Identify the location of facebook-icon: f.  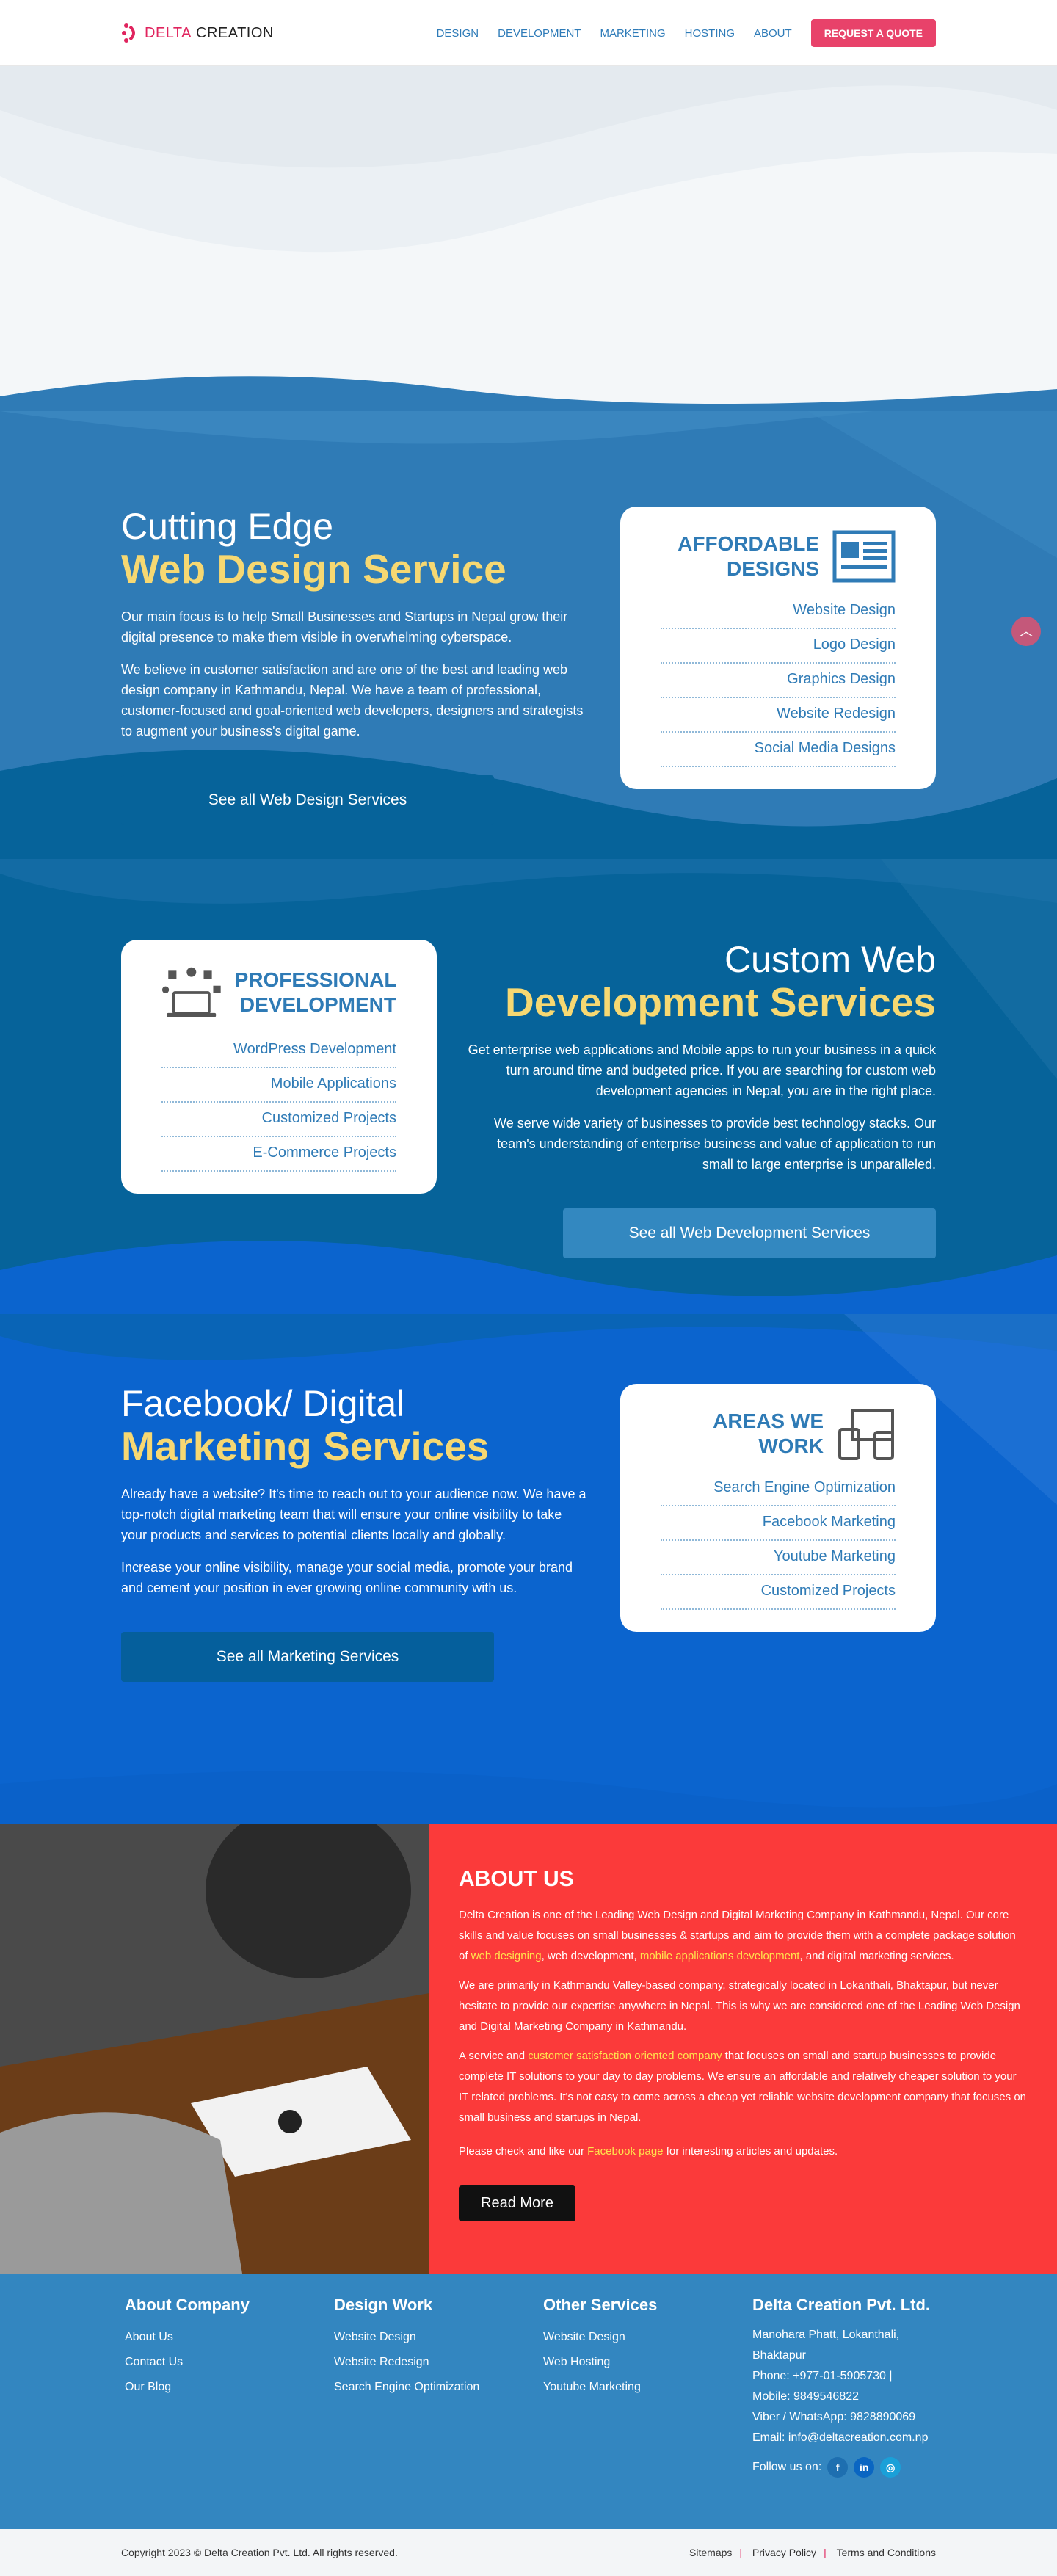
(838, 2467).